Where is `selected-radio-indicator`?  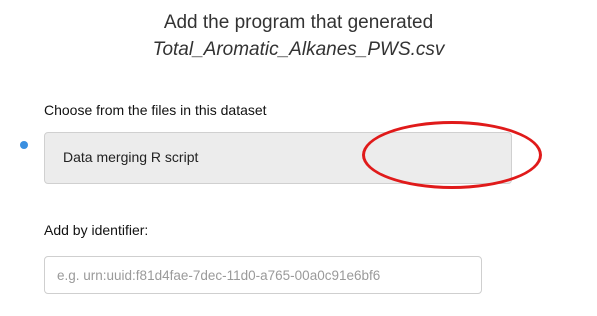
selected-radio-indicator is located at coordinates (24, 145).